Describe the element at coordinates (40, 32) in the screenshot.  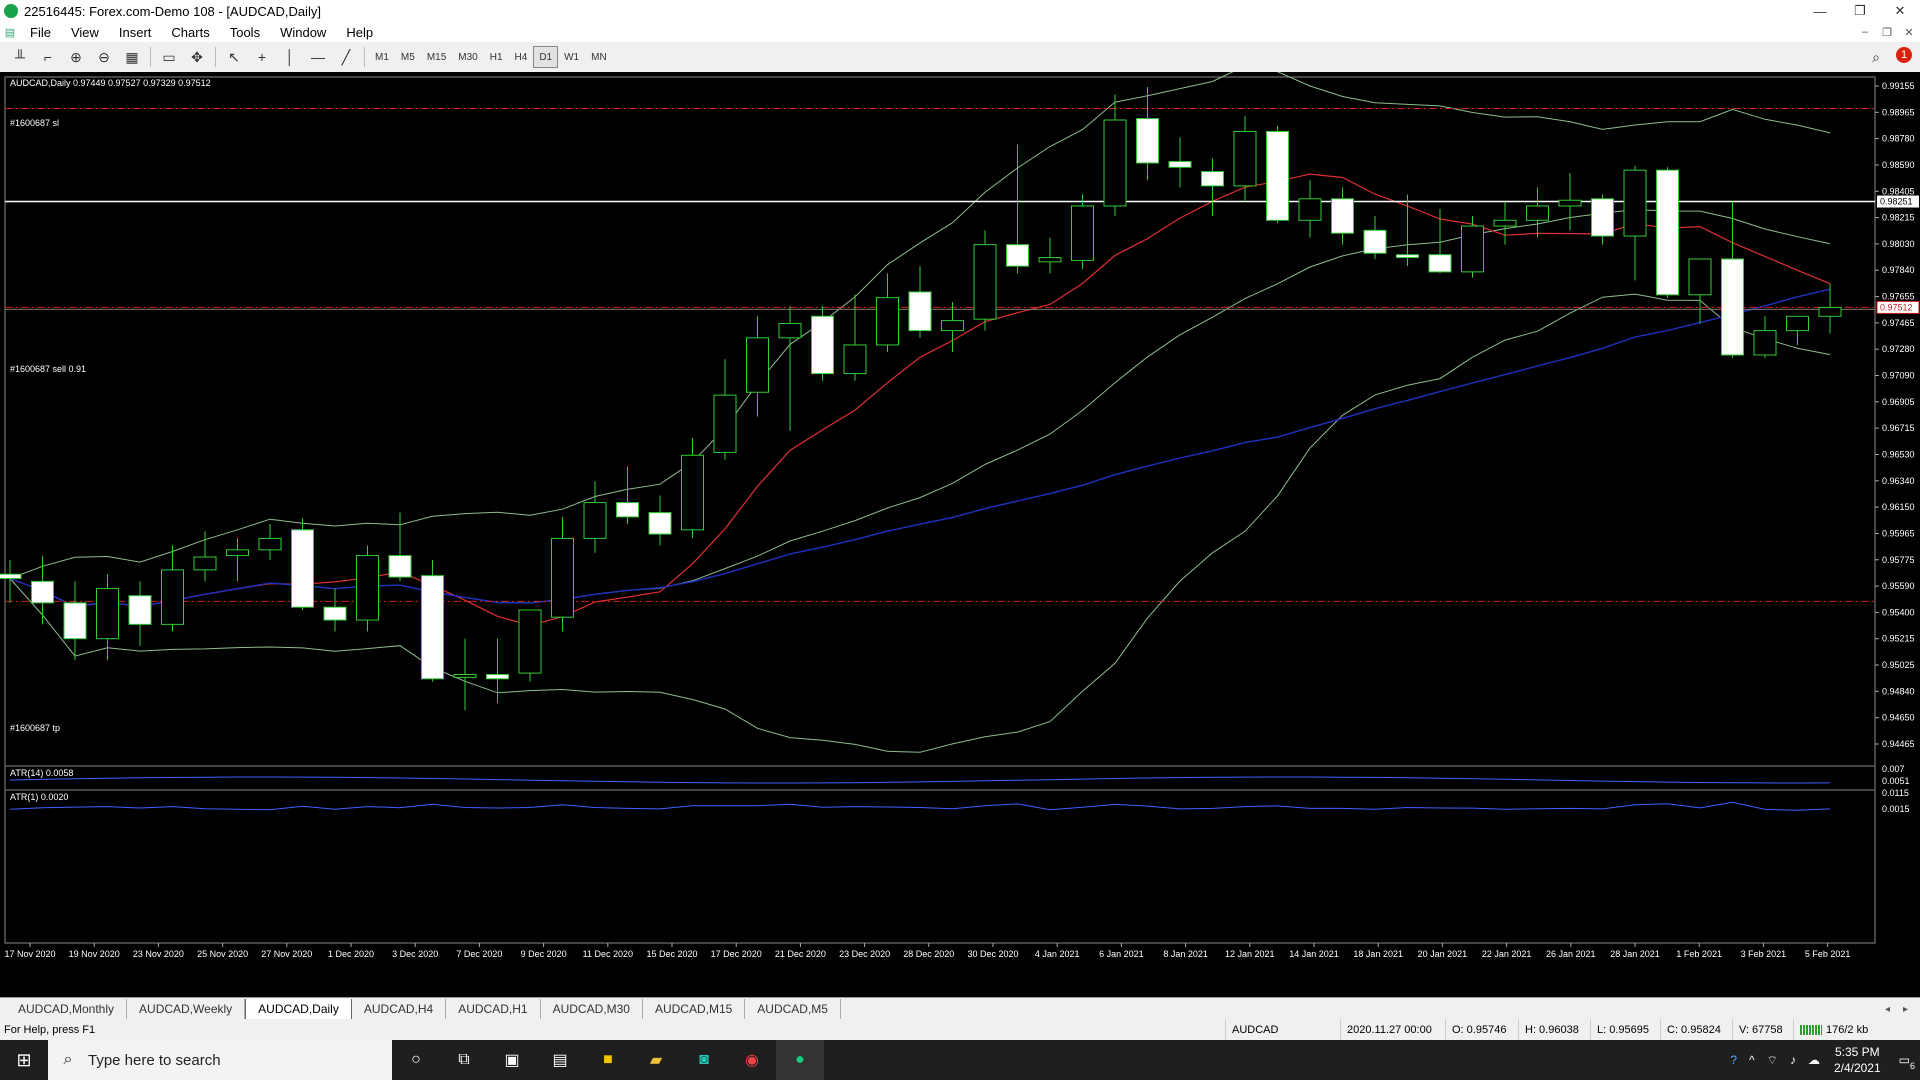
I see `menu-file: File` at that location.